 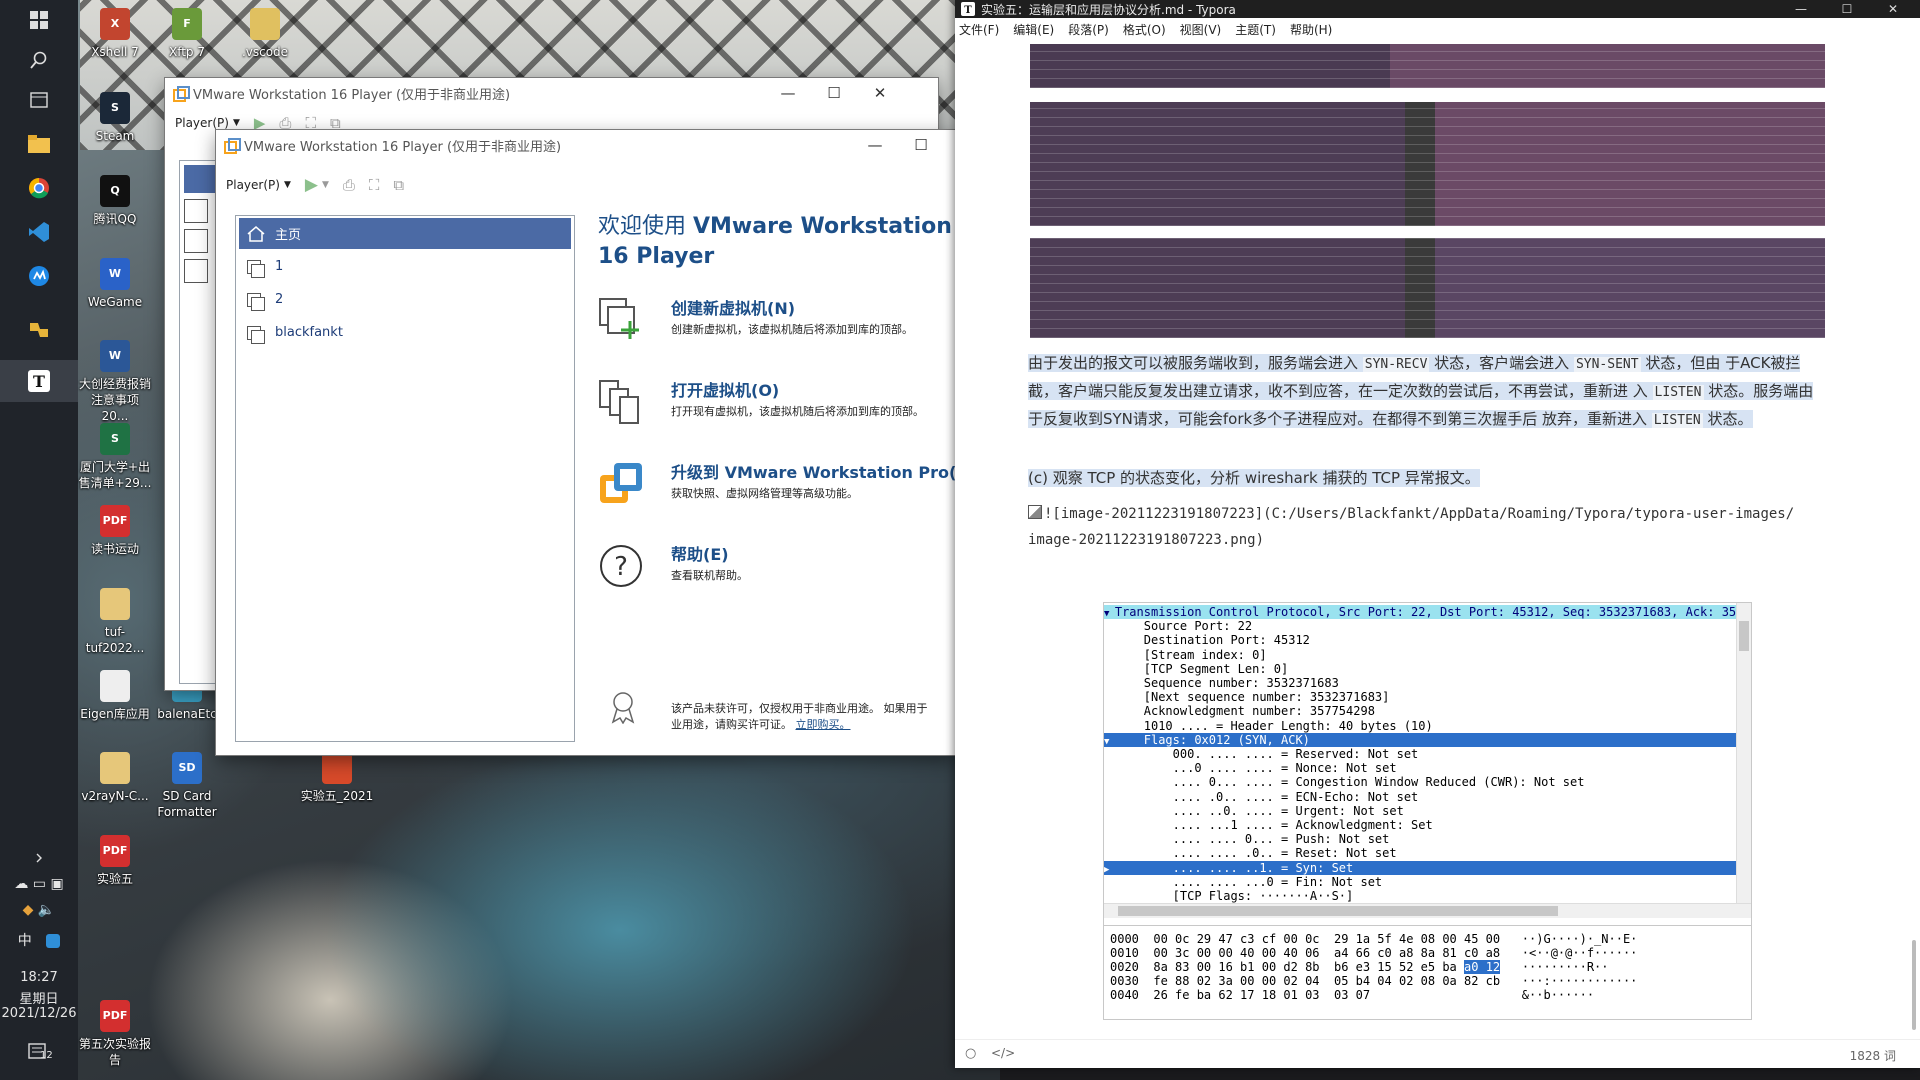 I want to click on qq-tray-icon, so click(x=53, y=941).